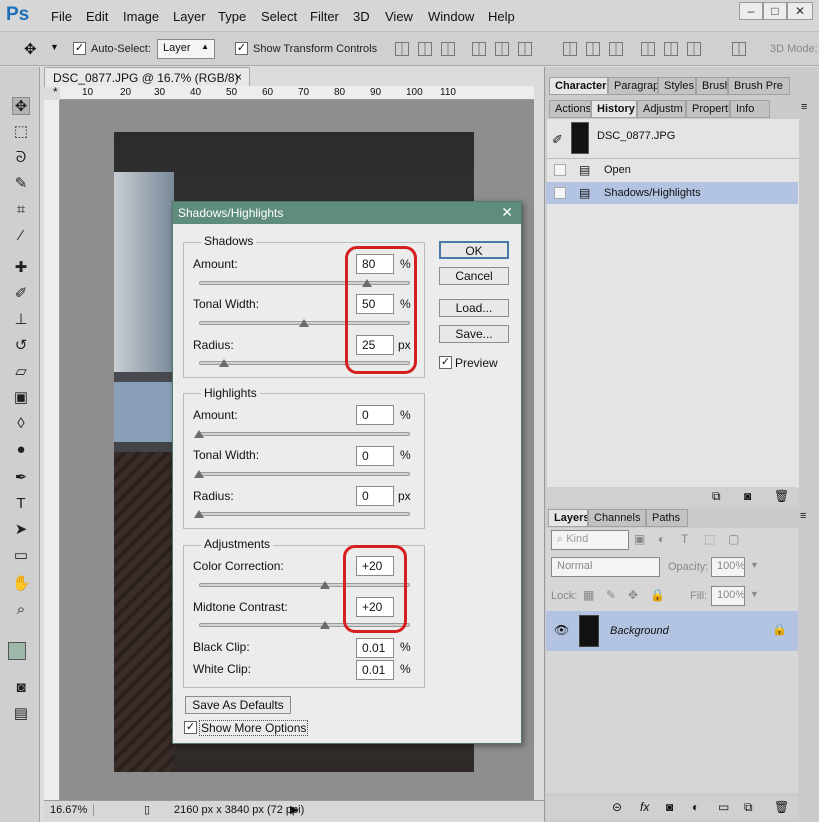 Image resolution: width=819 pixels, height=822 pixels. Describe the element at coordinates (479, 49) in the screenshot. I see `align-left-icon` at that location.